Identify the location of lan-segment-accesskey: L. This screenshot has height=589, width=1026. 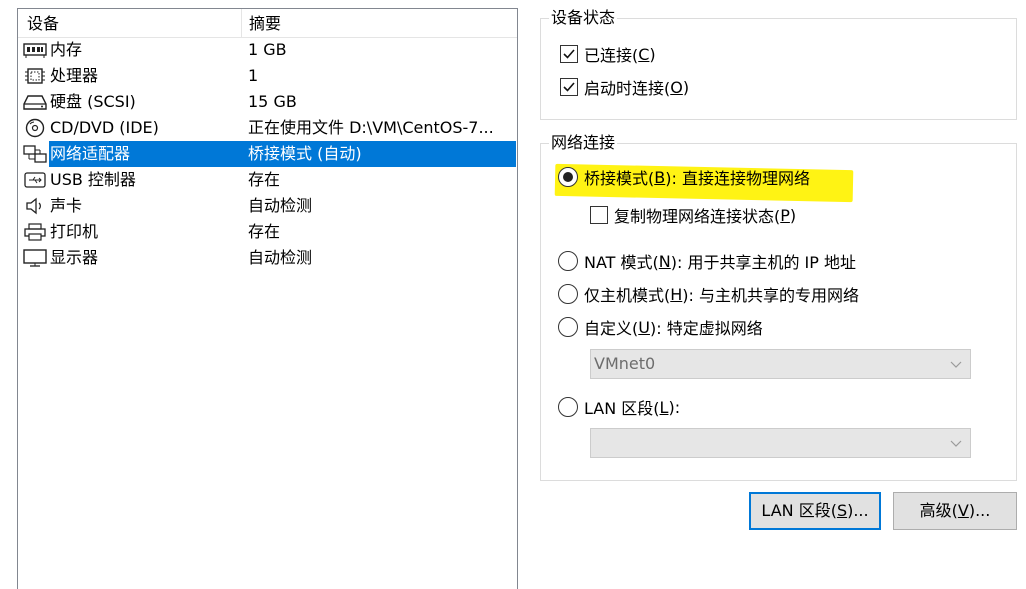
(664, 407).